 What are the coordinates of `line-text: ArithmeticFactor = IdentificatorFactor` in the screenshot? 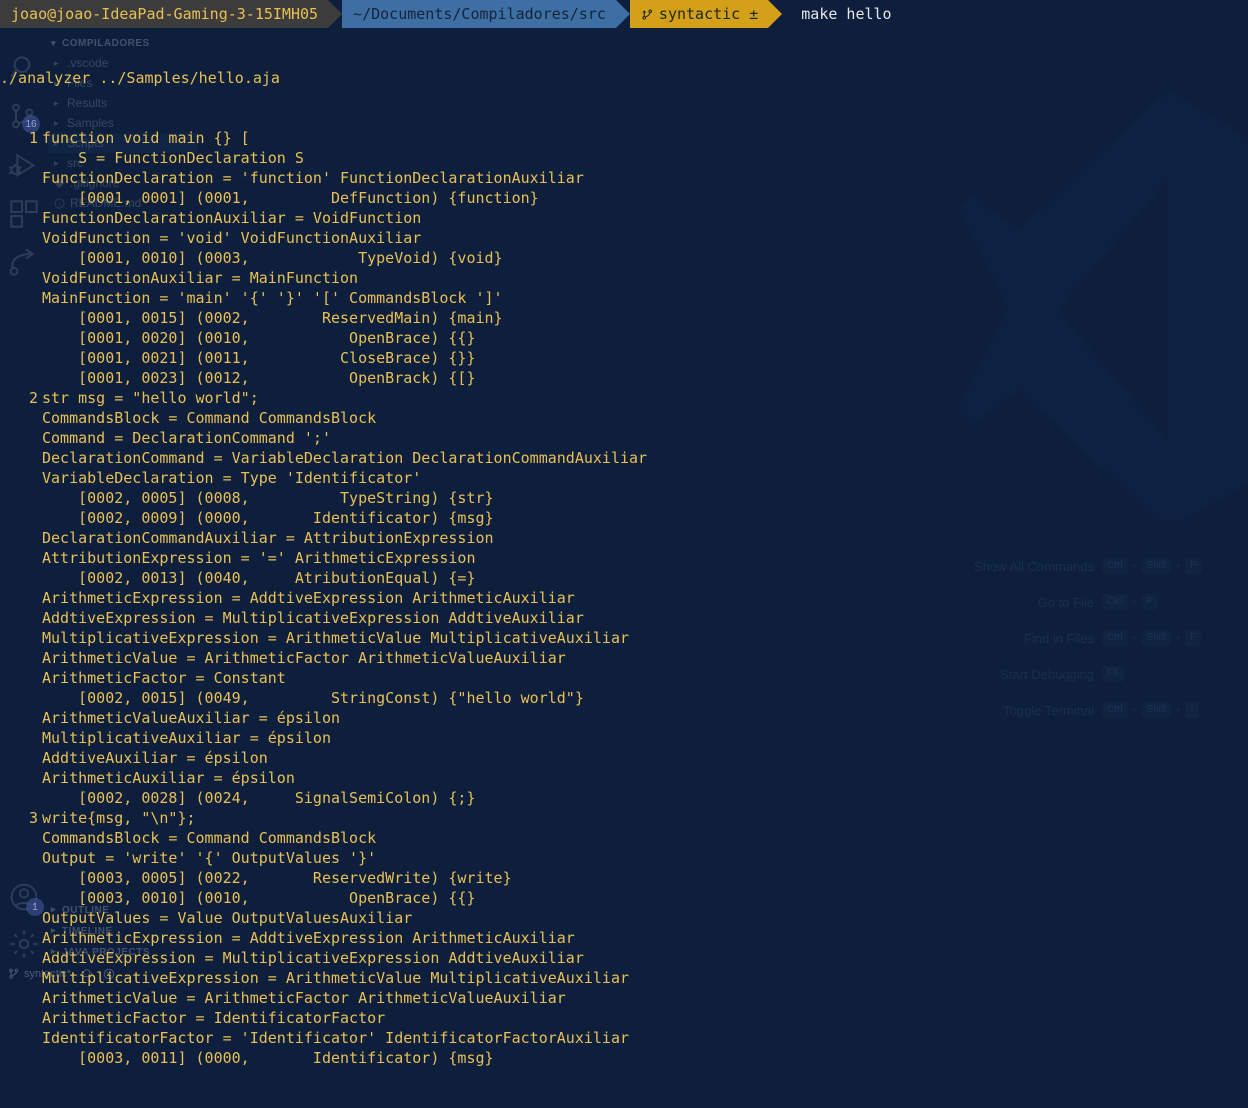 It's located at (214, 1018).